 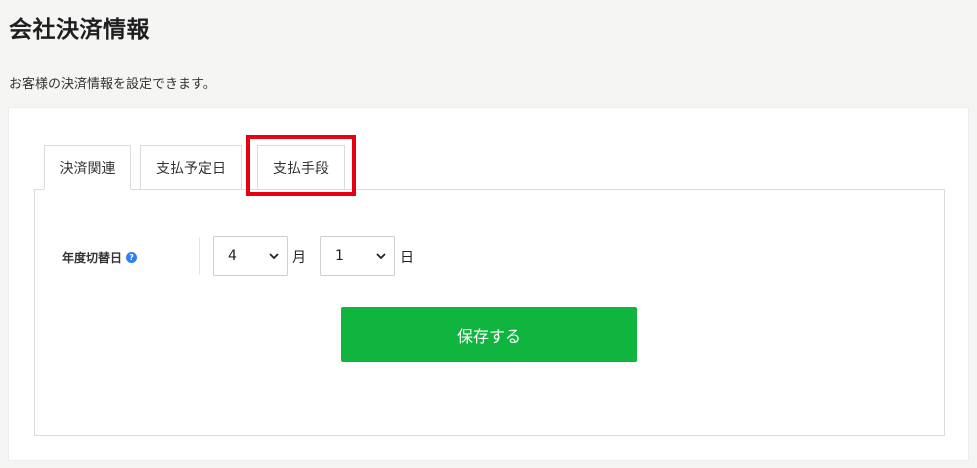 I want to click on month-select-value: 4, so click(x=232, y=256).